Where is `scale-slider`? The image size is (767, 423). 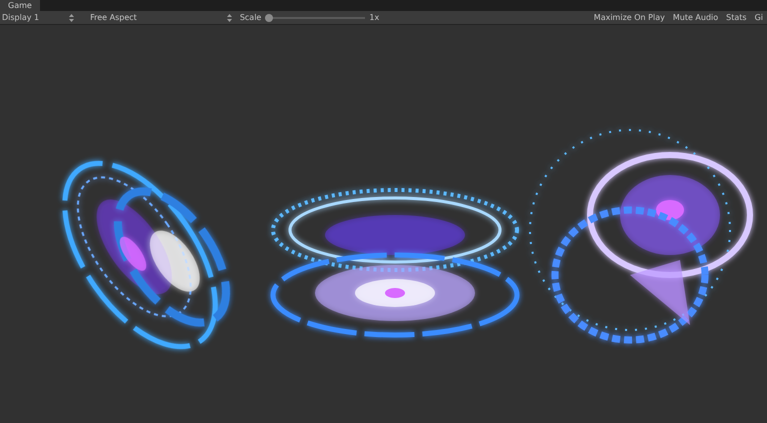 scale-slider is located at coordinates (315, 18).